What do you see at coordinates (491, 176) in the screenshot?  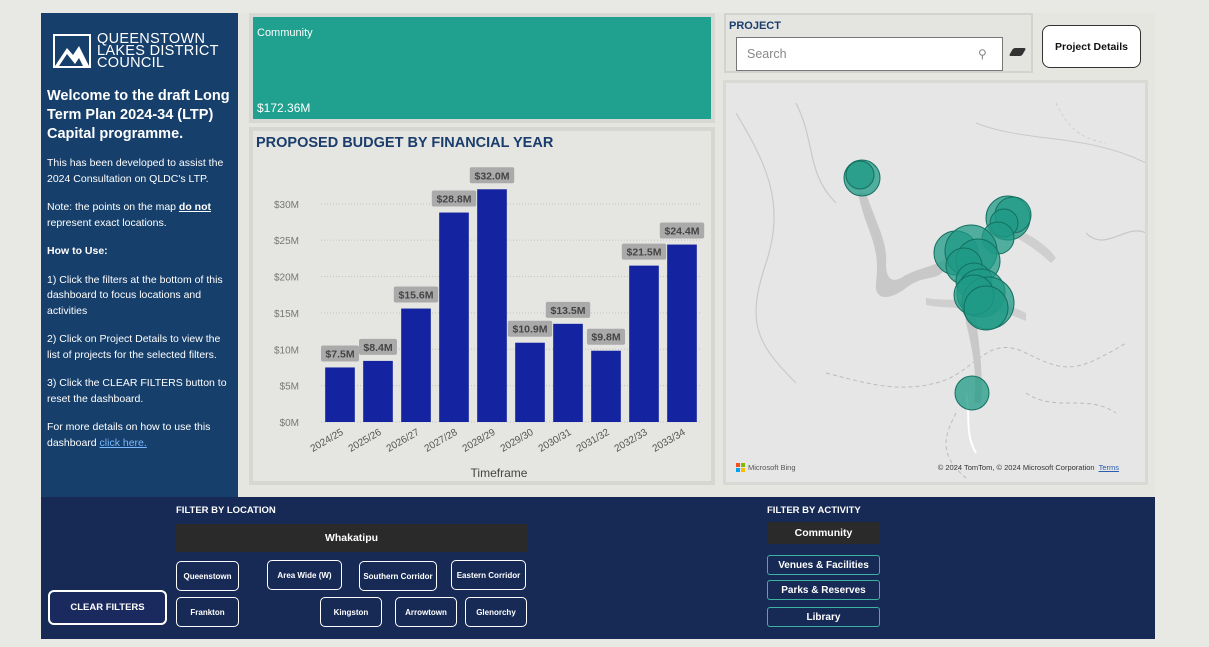 I see `data-label: $32.0M` at bounding box center [491, 176].